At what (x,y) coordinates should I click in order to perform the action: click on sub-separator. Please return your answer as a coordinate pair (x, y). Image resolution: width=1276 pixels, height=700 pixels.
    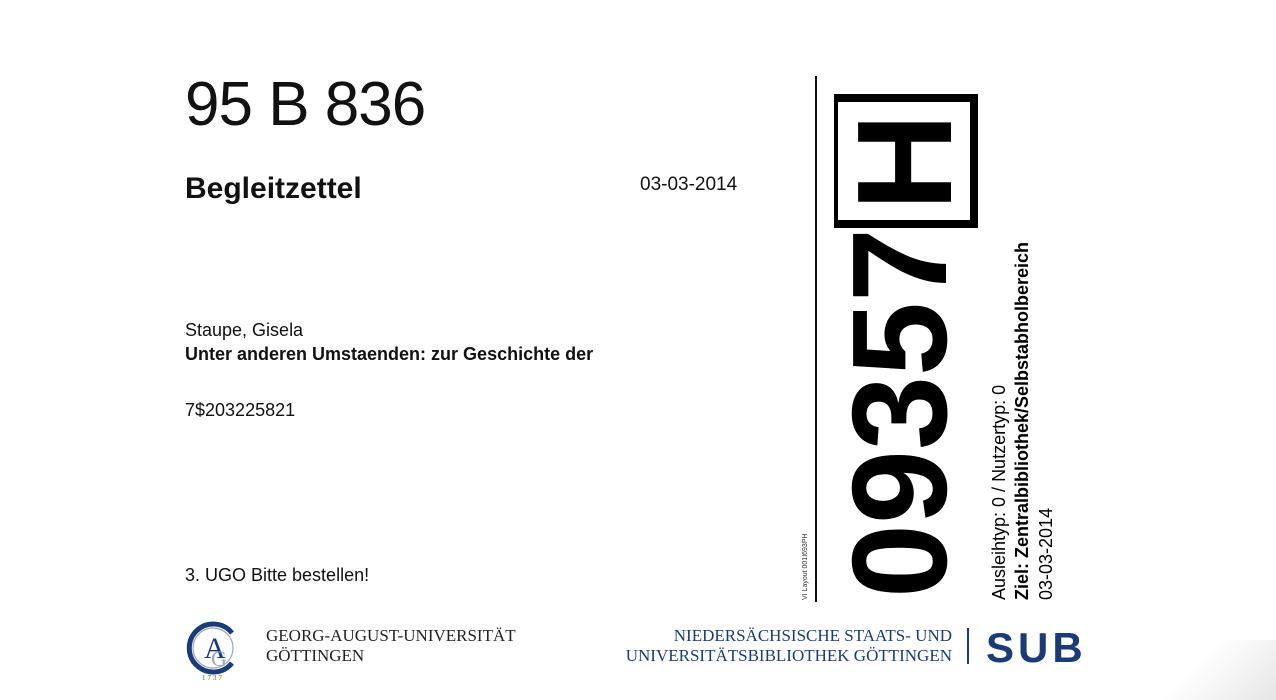
    Looking at the image, I should click on (968, 646).